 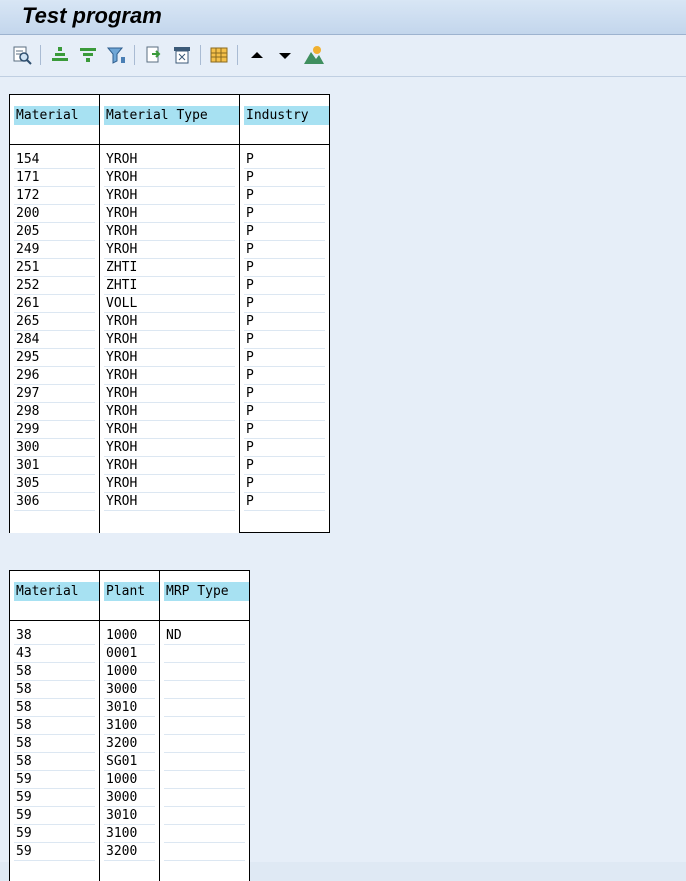 What do you see at coordinates (219, 55) in the screenshot?
I see `layout-grid-icon` at bounding box center [219, 55].